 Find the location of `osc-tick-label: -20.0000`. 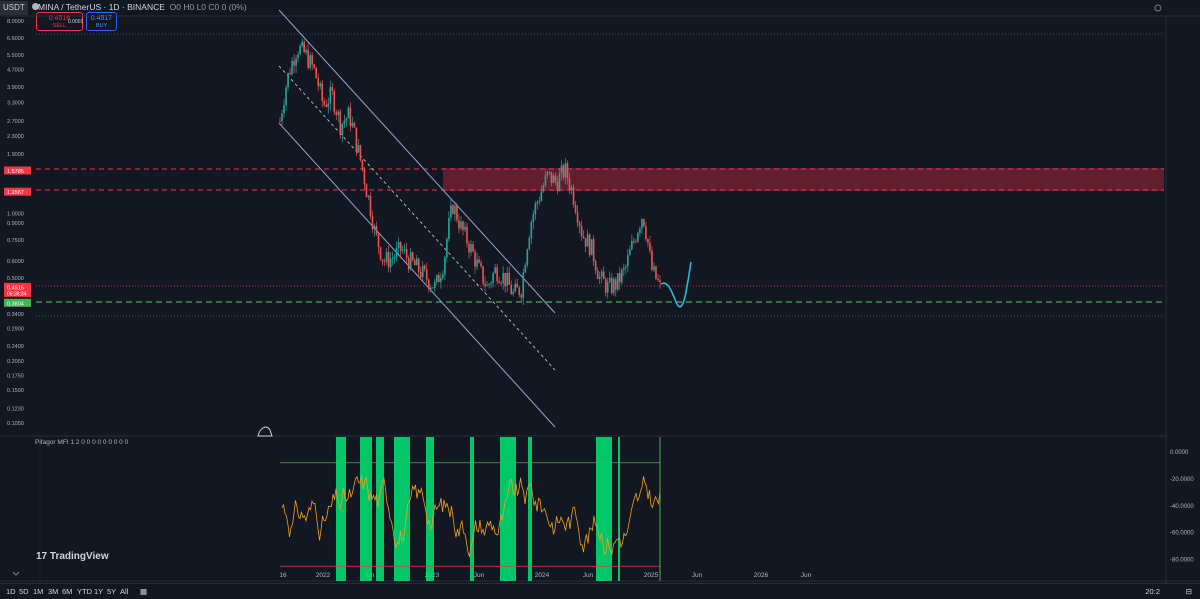

osc-tick-label: -20.0000 is located at coordinates (1182, 480).